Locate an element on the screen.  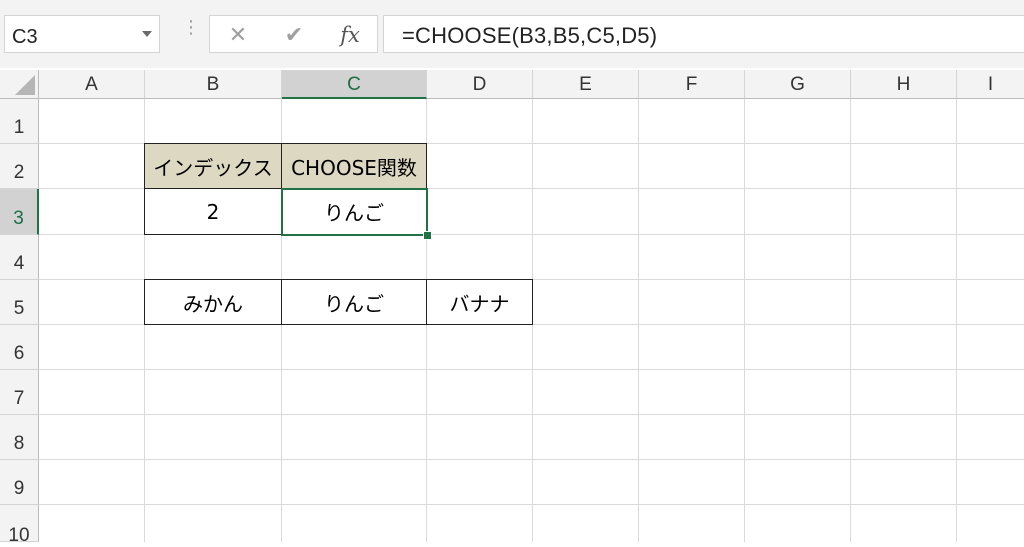
row-header-9: 9 is located at coordinates (19, 482).